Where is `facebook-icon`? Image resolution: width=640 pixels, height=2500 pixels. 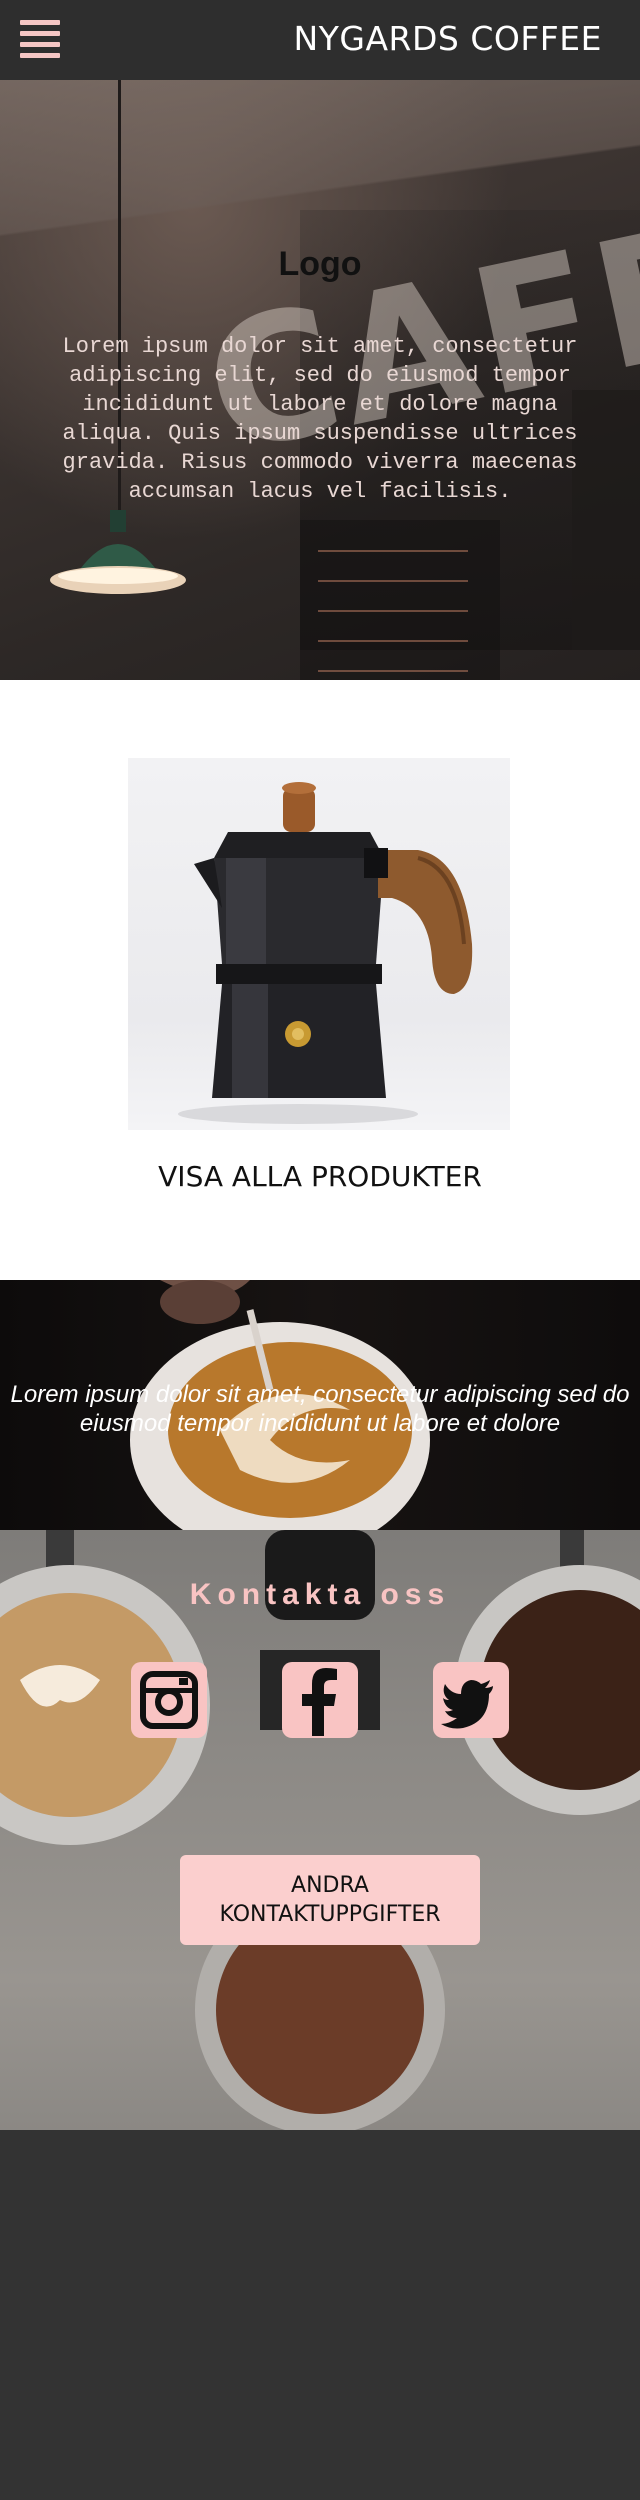
facebook-icon is located at coordinates (320, 1700).